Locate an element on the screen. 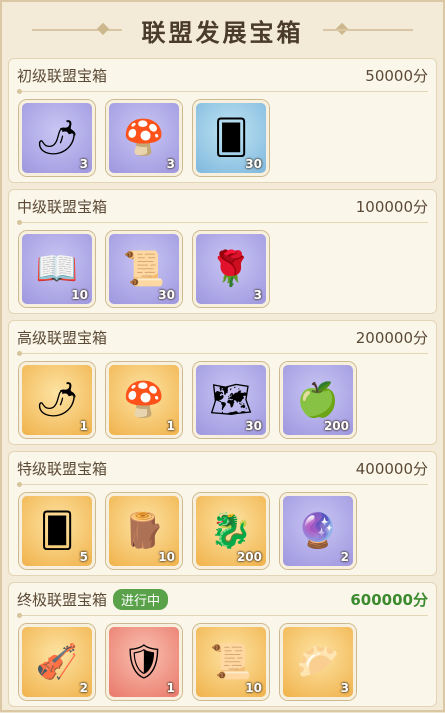 The width and height of the screenshot is (445, 713). reward-item: 🌶 3 is located at coordinates (57, 138).